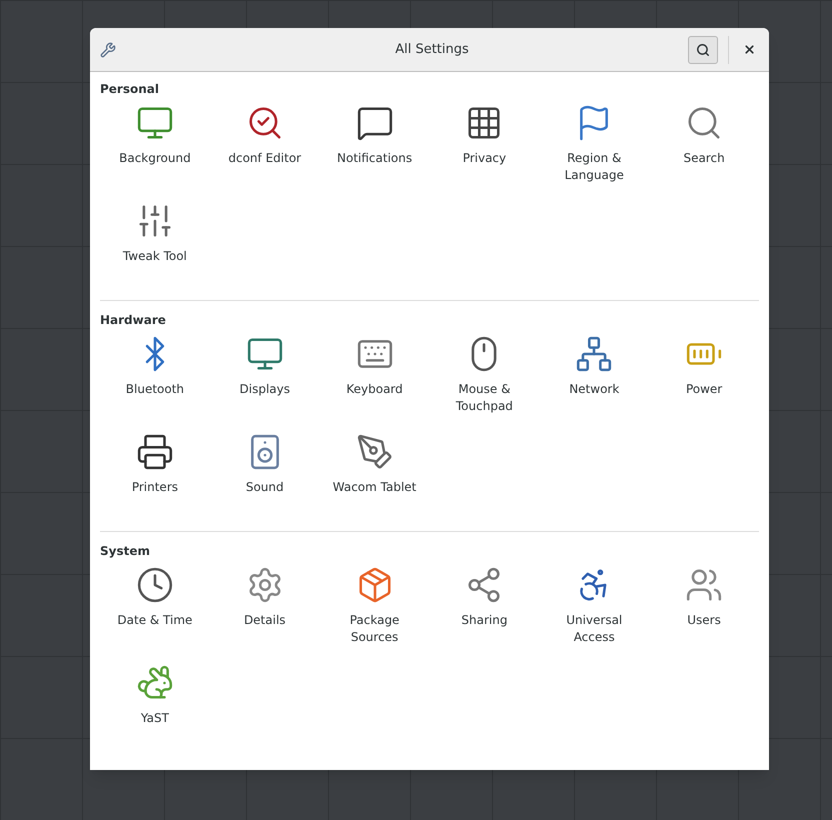  I want to click on settings-item: Mouse & Touchpad, so click(485, 382).